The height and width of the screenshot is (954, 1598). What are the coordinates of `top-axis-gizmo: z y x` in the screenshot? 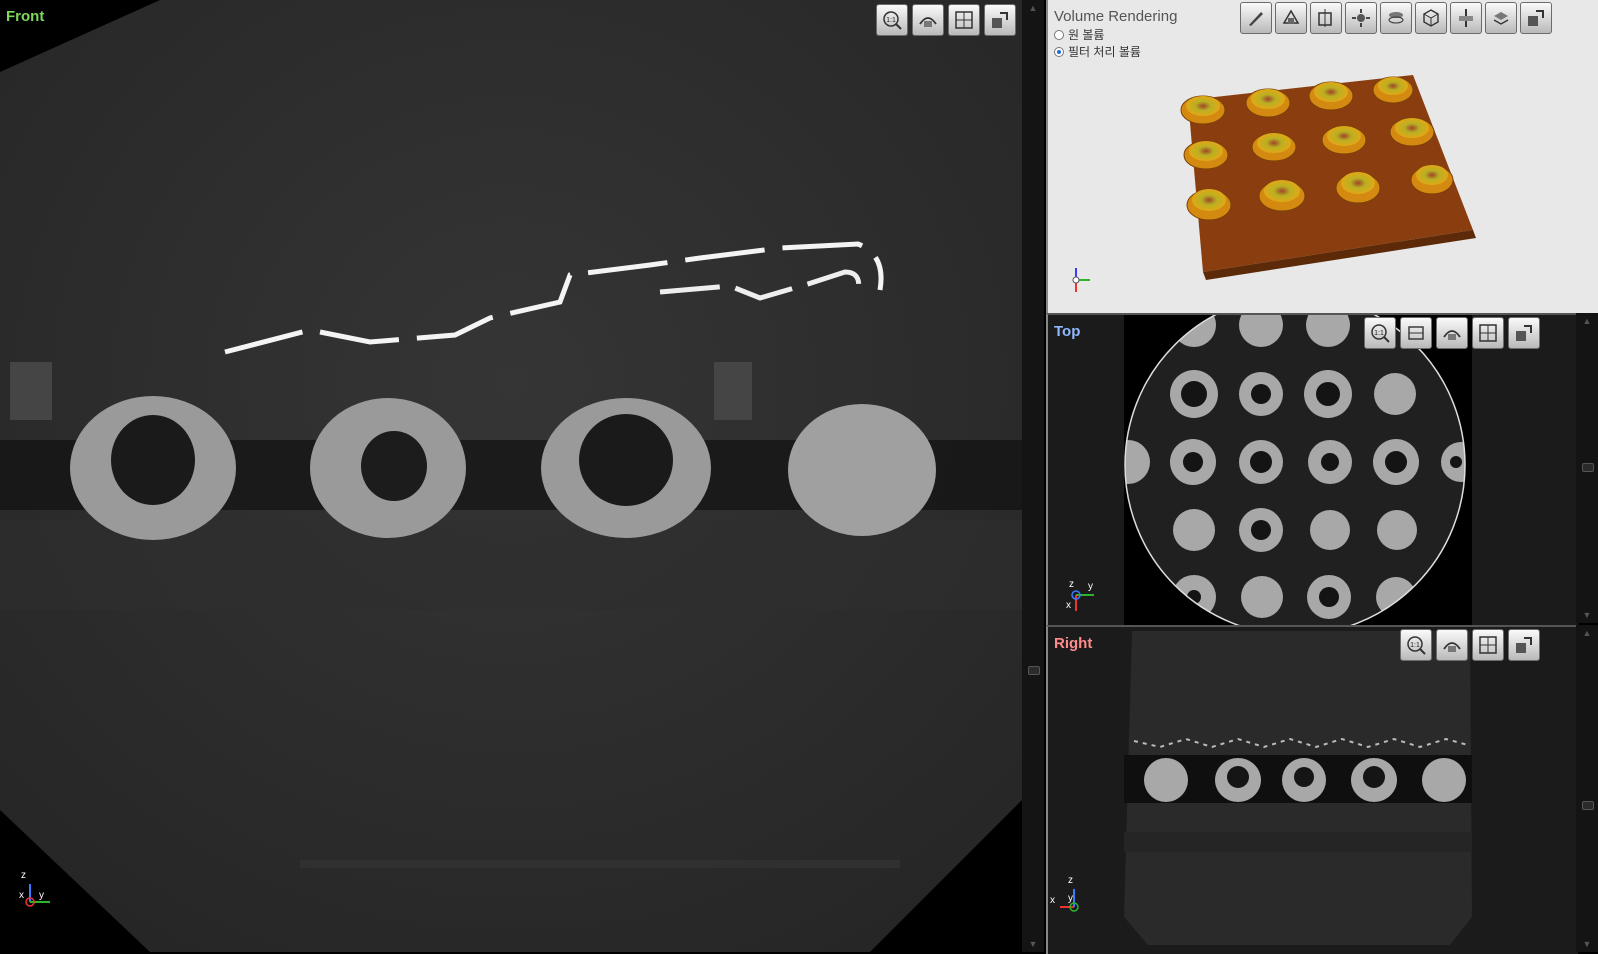 It's located at (1080, 595).